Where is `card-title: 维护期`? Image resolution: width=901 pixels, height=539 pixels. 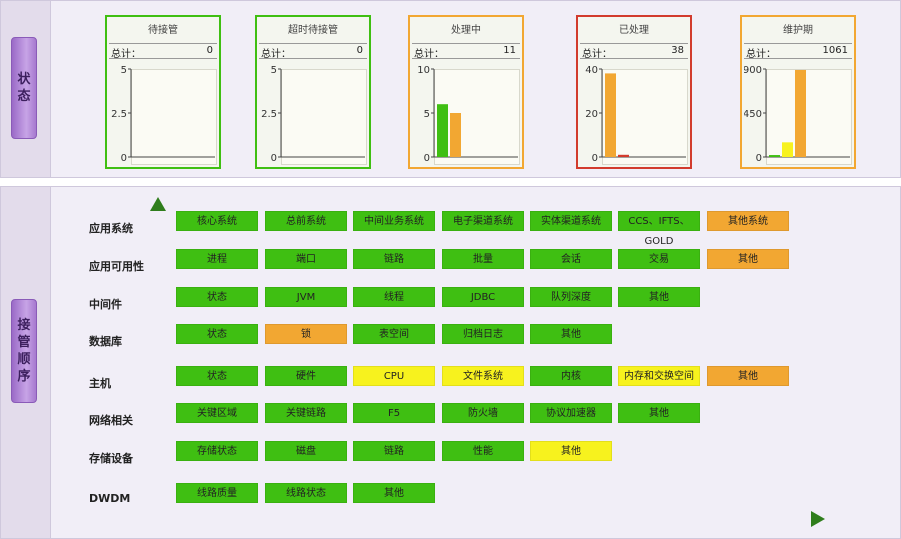 card-title: 维护期 is located at coordinates (798, 30).